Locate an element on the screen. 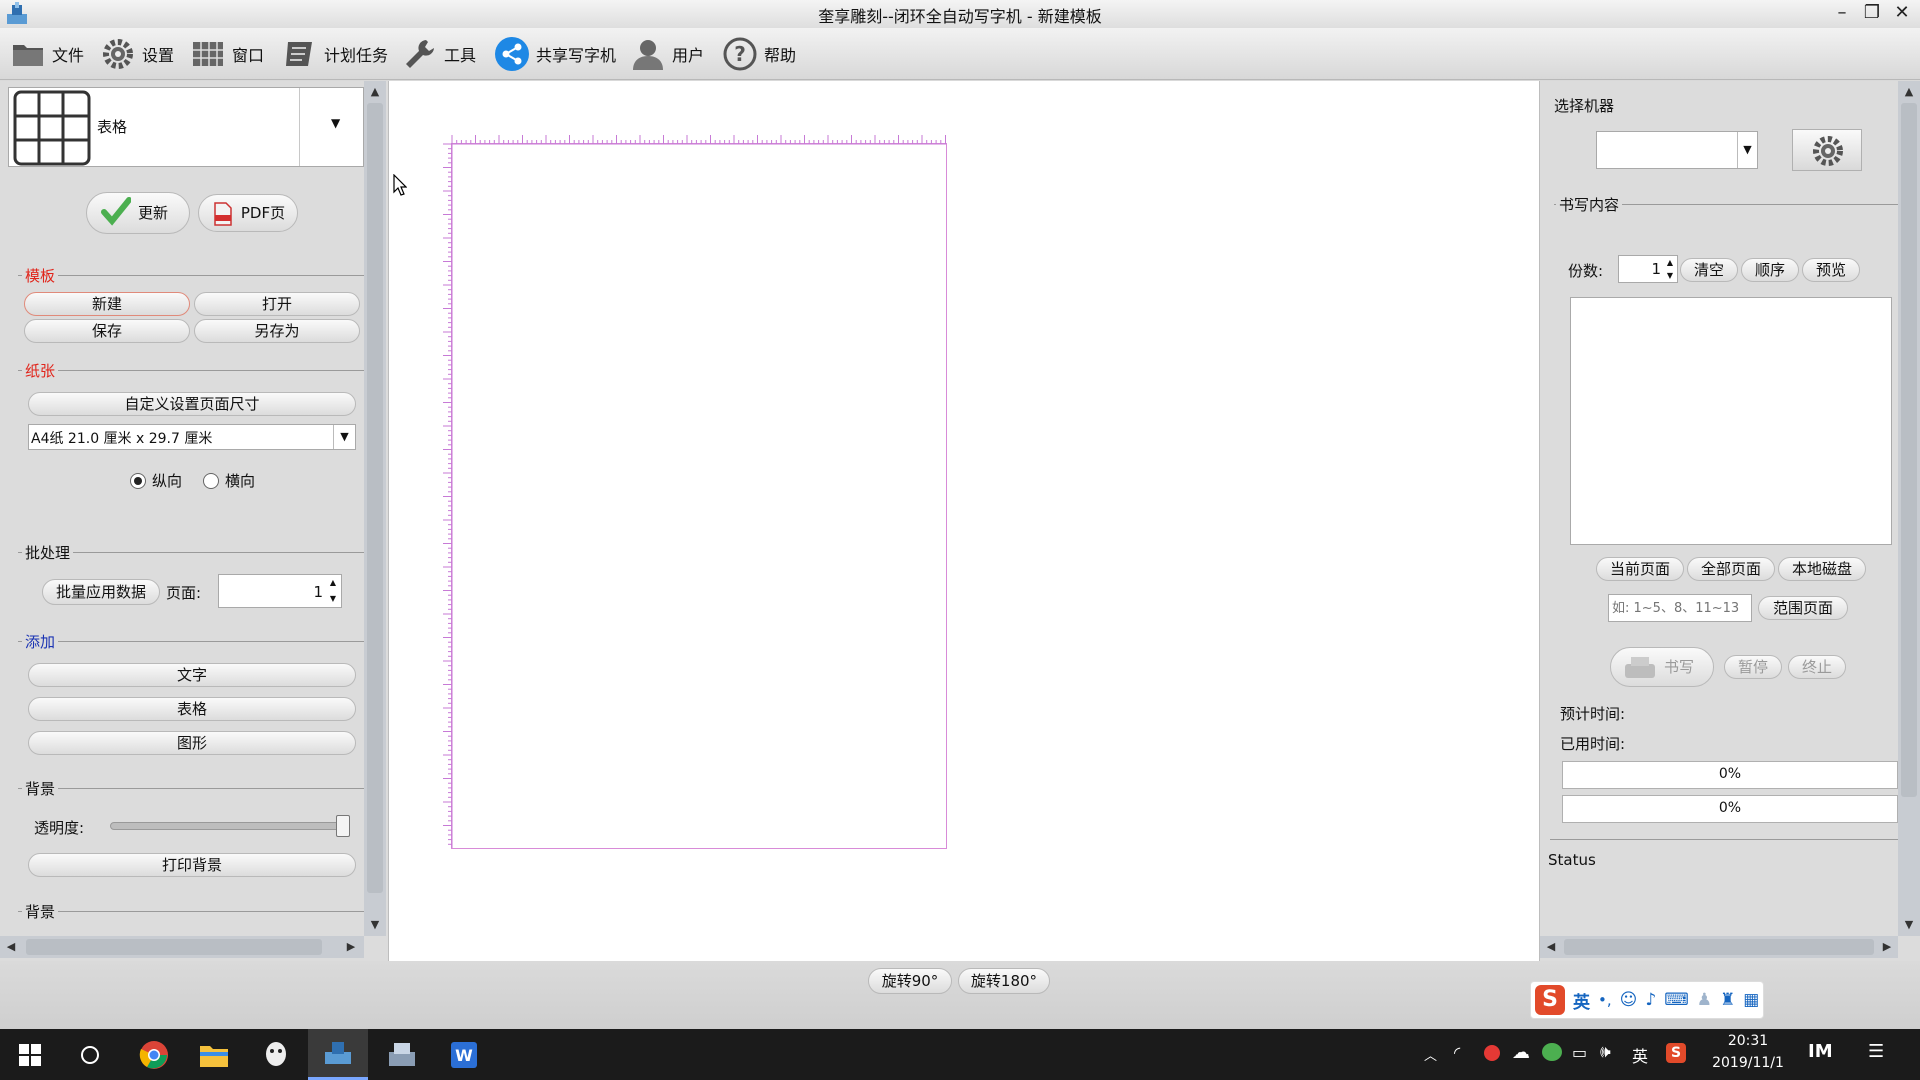 The height and width of the screenshot is (1080, 1920). notification-icon: ☰ is located at coordinates (1876, 1051).